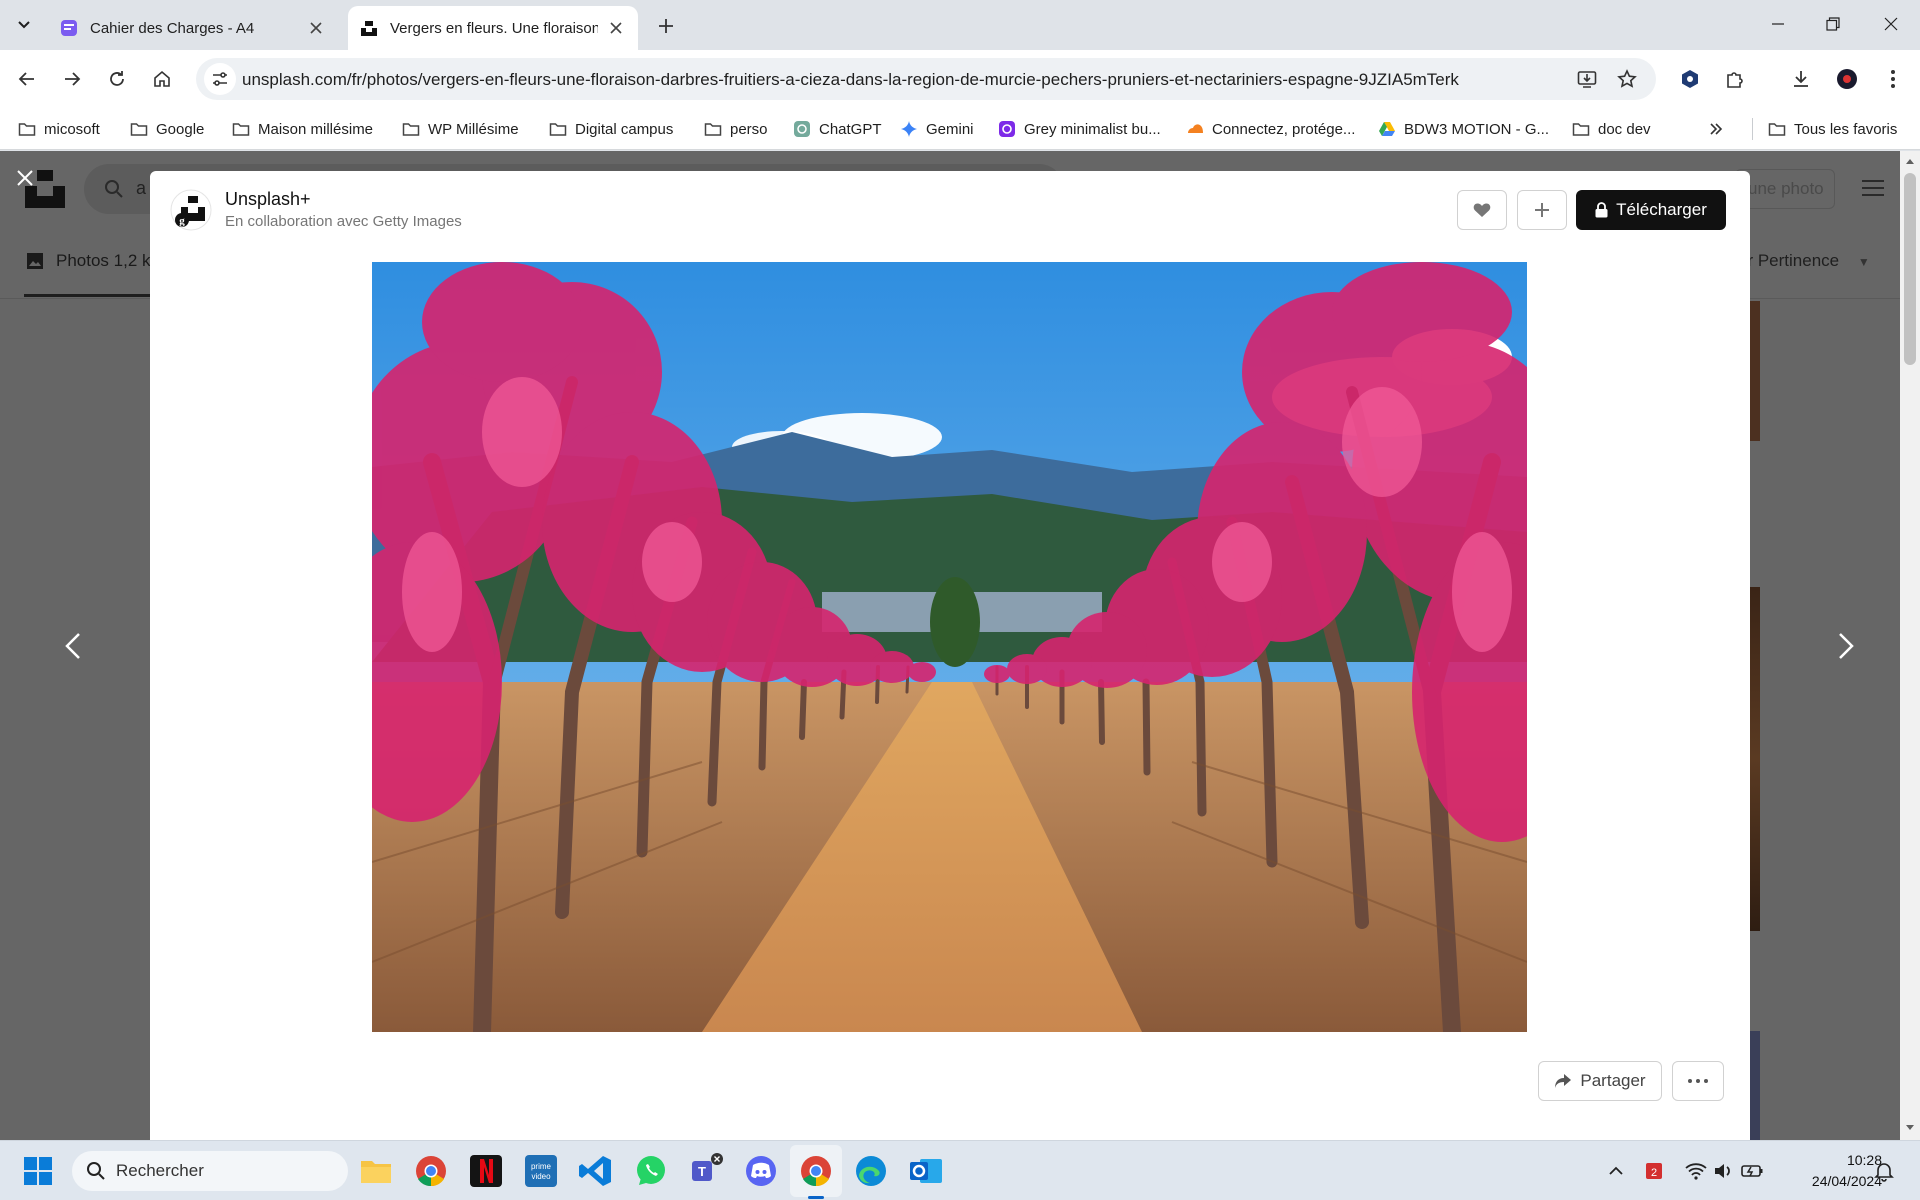 The image size is (1920, 1200). I want to click on site-info-button, so click(220, 79).